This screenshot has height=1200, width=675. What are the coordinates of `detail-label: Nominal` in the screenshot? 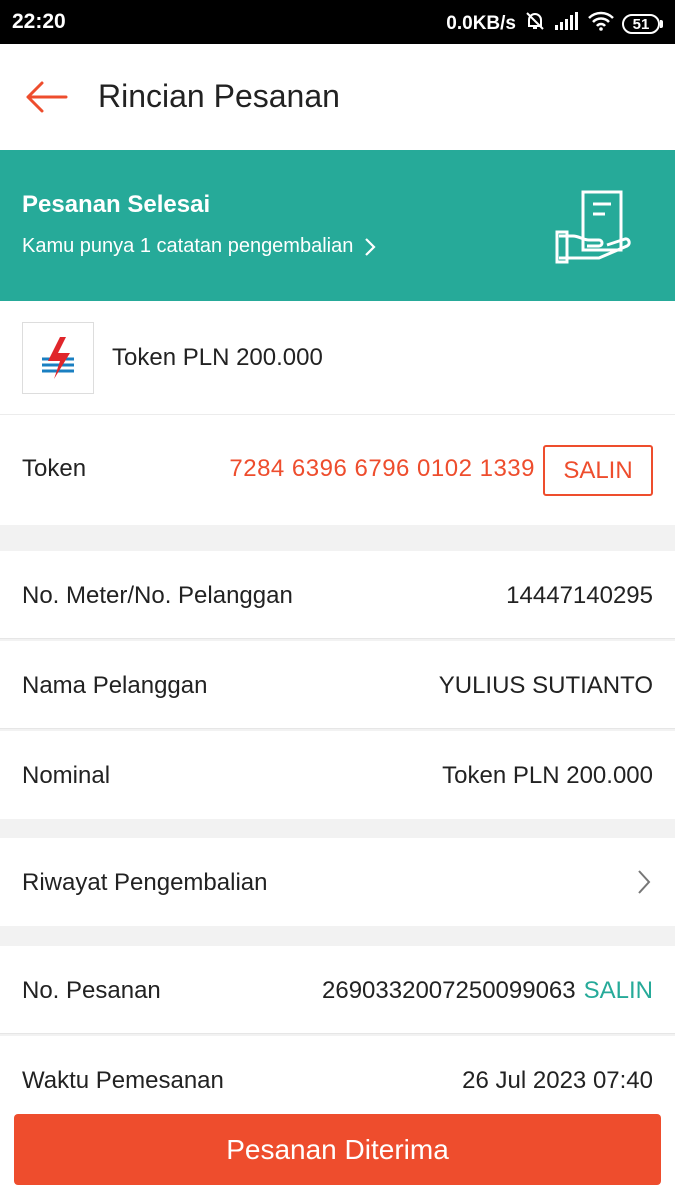 It's located at (66, 775).